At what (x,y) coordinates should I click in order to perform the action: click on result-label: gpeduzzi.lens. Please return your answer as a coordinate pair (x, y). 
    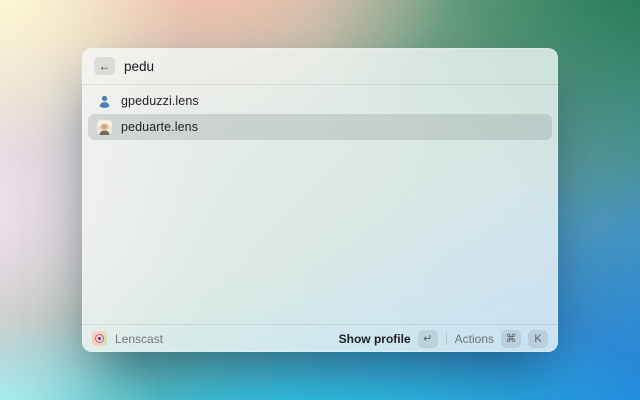
    Looking at the image, I should click on (160, 101).